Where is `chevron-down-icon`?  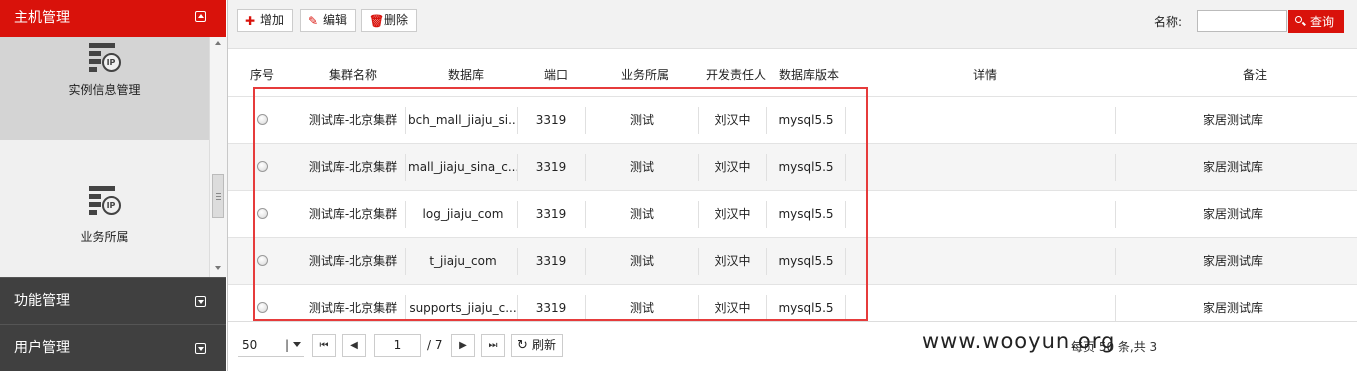 chevron-down-icon is located at coordinates (297, 344).